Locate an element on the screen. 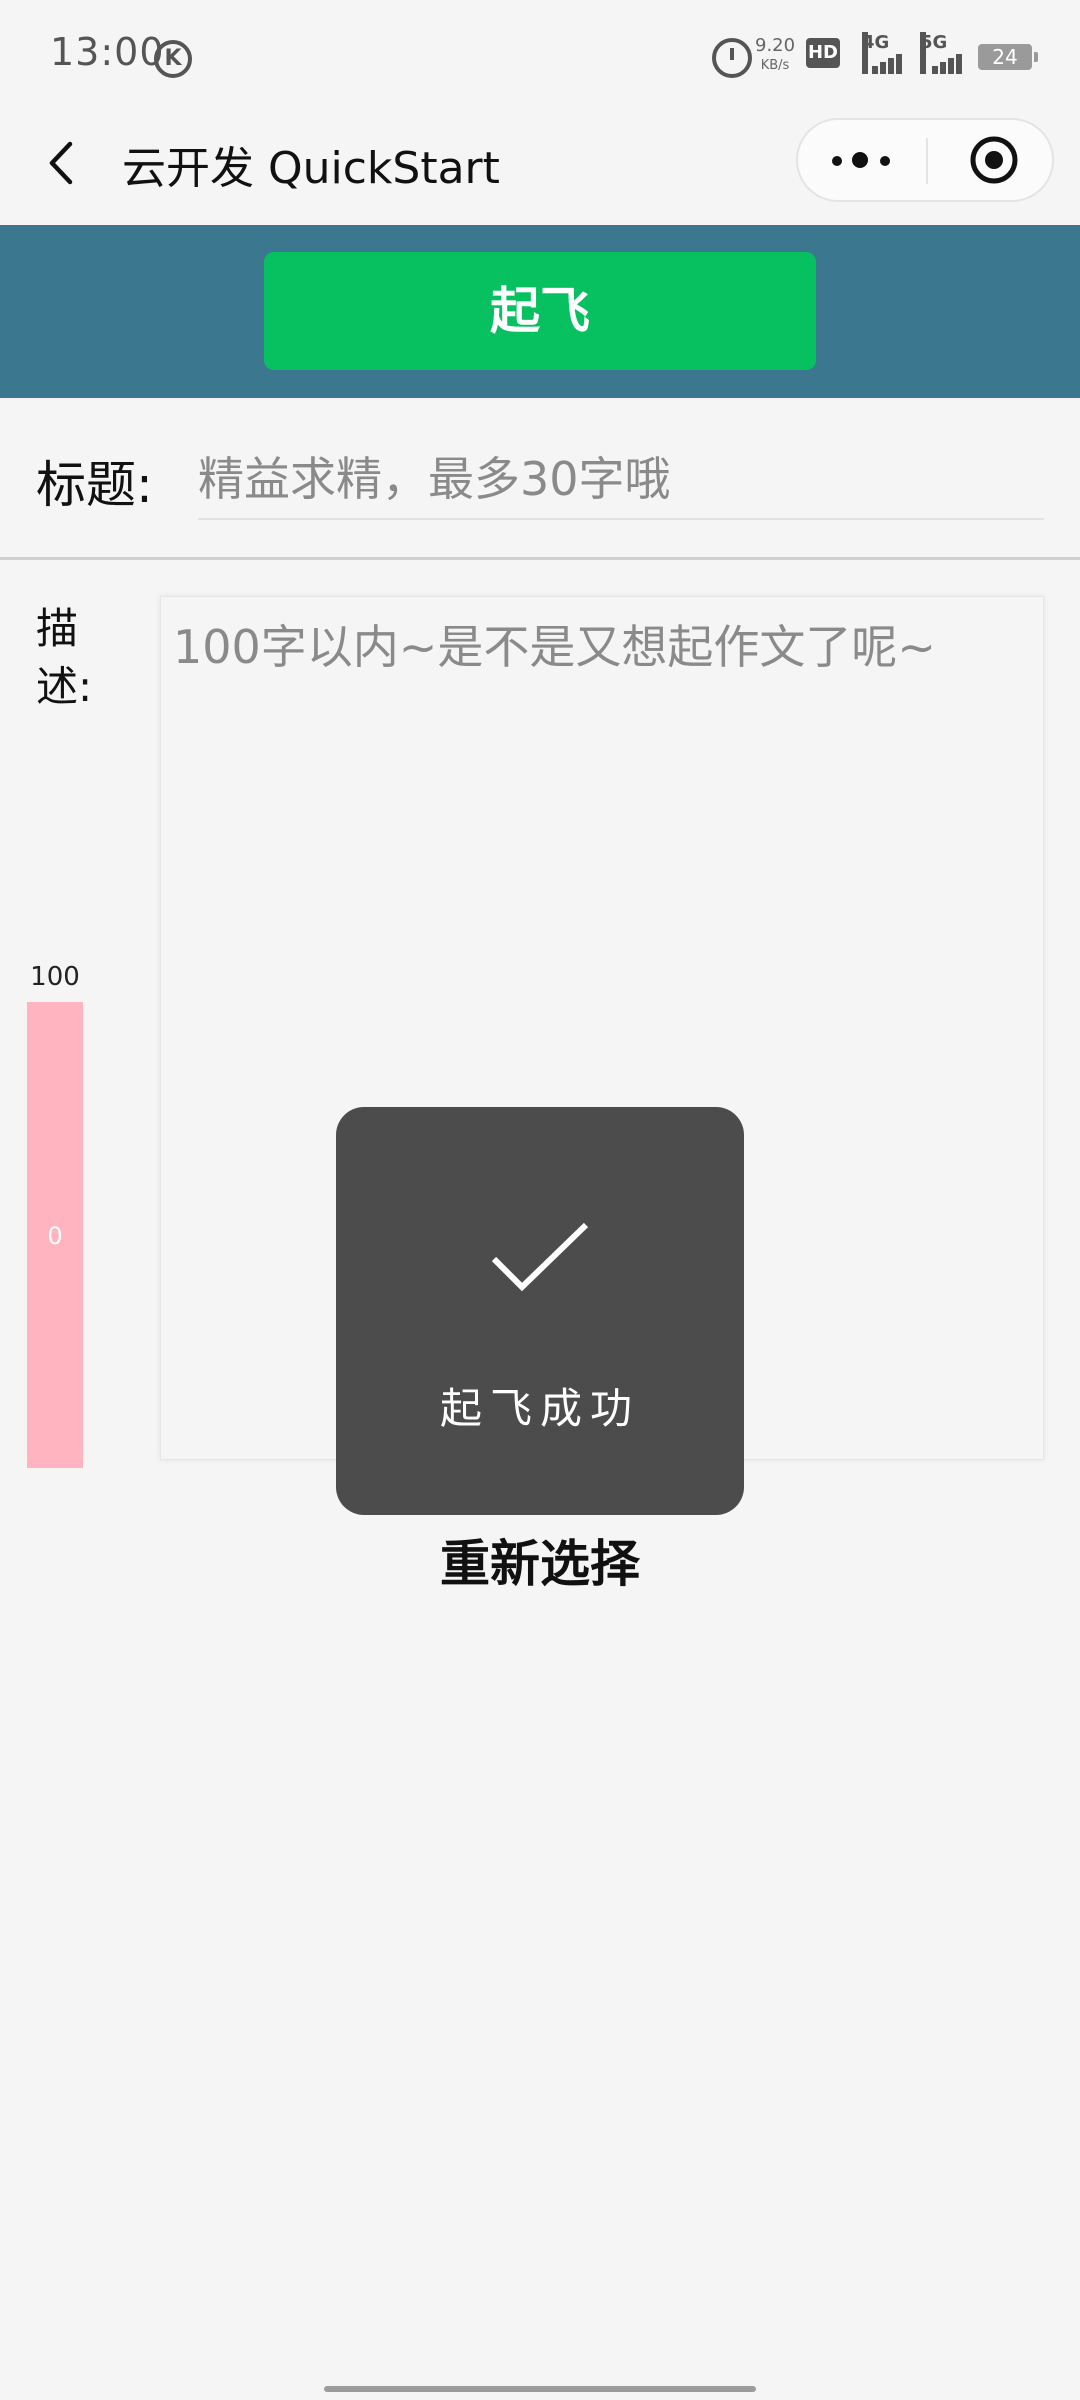  header-band: 起飞 is located at coordinates (540, 311).